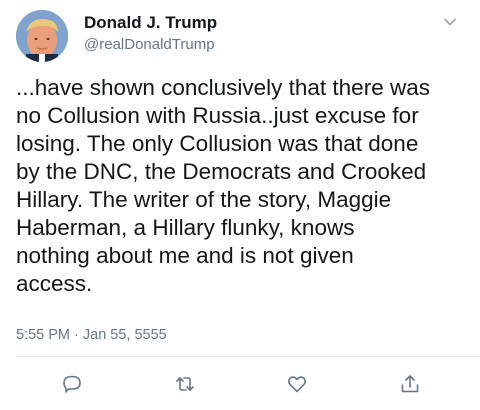  I want to click on tweet-header: Donald J. Trump @realDonaldTrump, so click(241, 37).